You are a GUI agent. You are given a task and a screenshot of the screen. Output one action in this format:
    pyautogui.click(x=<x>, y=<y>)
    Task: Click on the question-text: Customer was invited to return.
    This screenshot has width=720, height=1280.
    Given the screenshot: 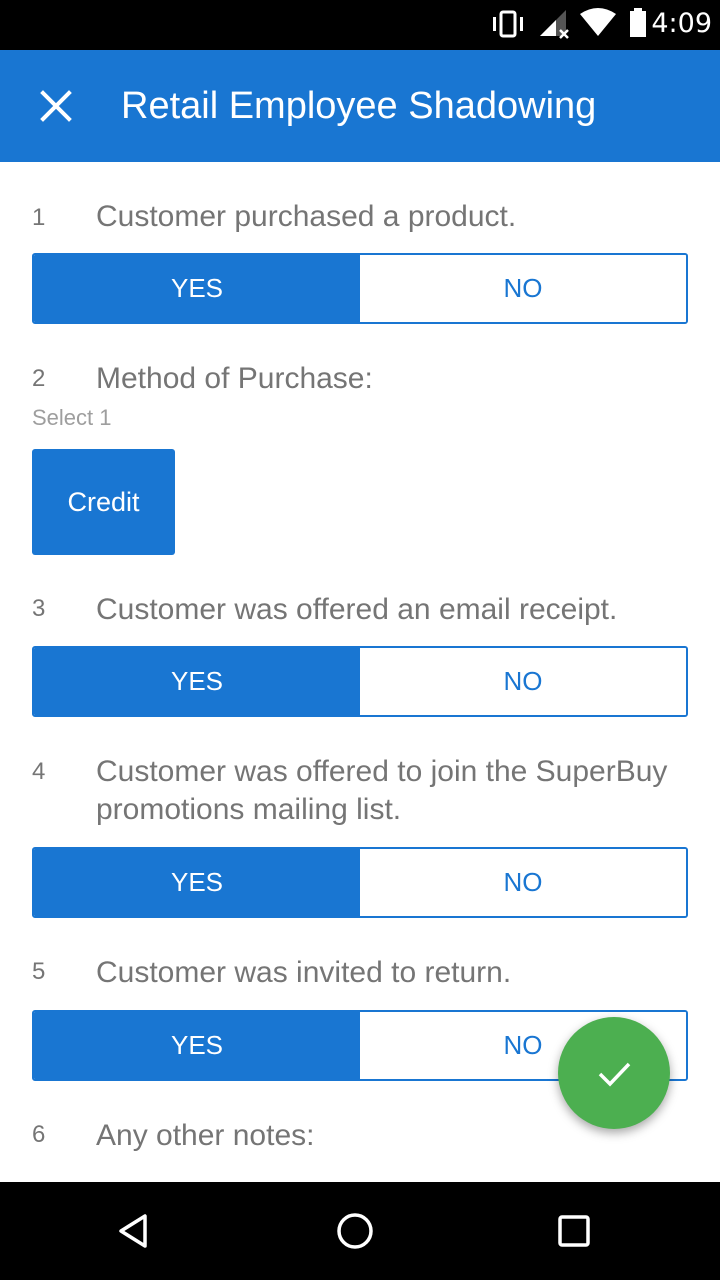 What is the action you would take?
    pyautogui.click(x=304, y=972)
    